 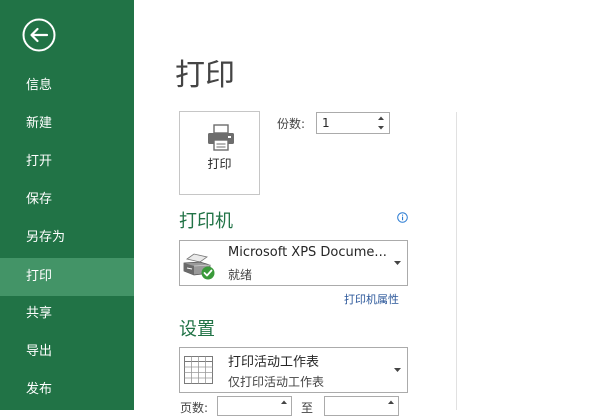 What do you see at coordinates (198, 370) in the screenshot?
I see `worksheet-grid-icon` at bounding box center [198, 370].